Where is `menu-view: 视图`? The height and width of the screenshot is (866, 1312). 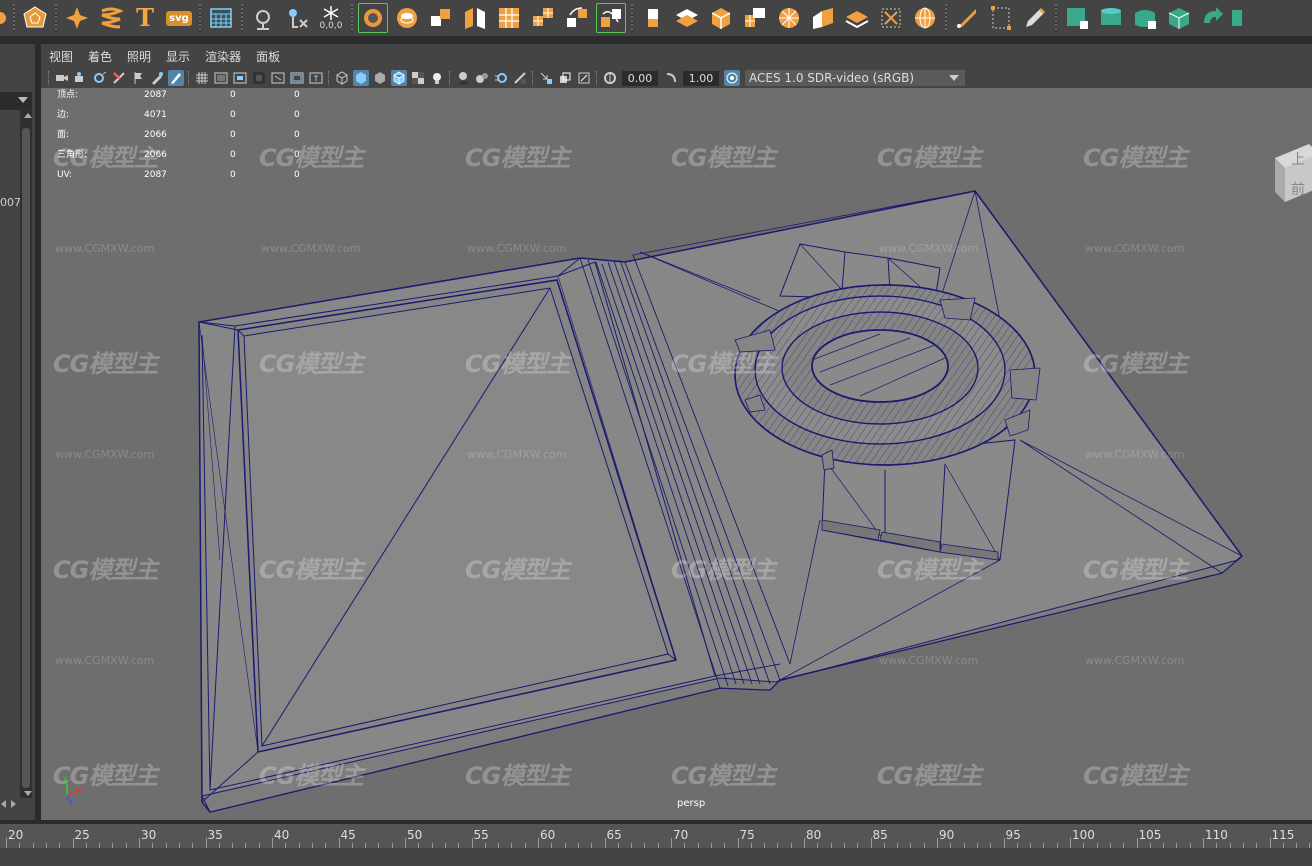
menu-view: 视图 is located at coordinates (61, 56).